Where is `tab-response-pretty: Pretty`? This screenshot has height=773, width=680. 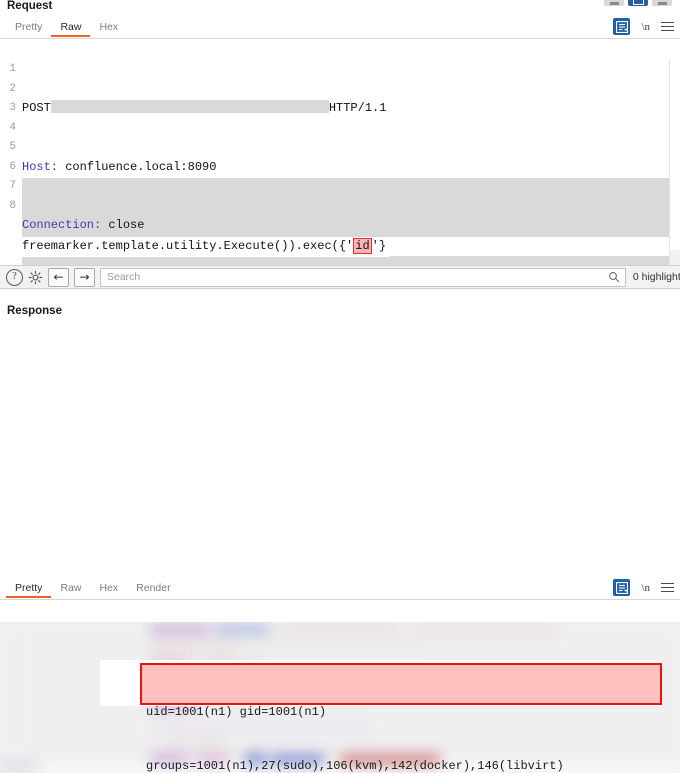
tab-response-pretty: Pretty is located at coordinates (29, 588).